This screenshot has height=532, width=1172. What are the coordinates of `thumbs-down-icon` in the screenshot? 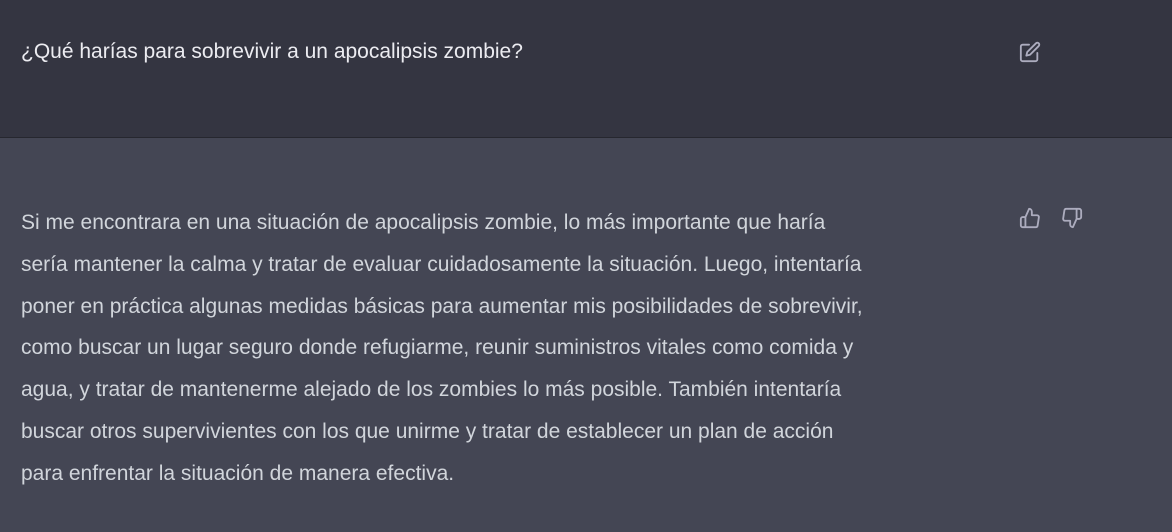 It's located at (1072, 218).